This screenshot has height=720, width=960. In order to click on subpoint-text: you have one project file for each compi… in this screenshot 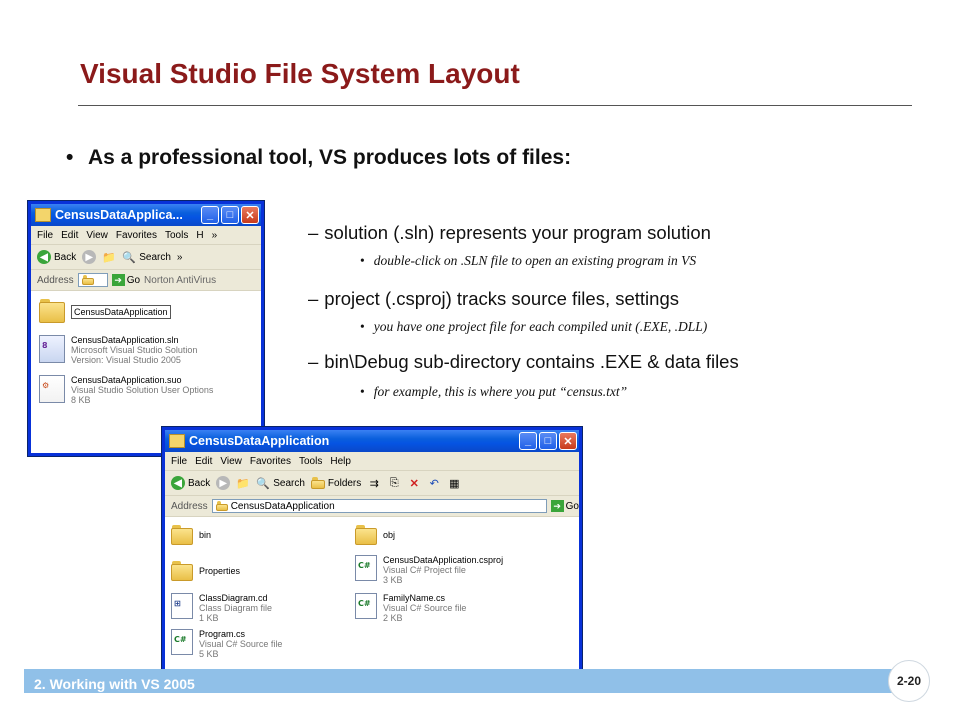, I will do `click(540, 326)`.